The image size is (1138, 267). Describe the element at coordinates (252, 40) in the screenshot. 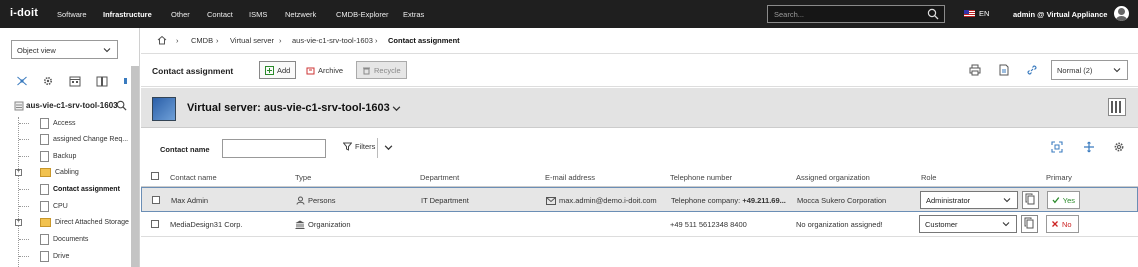

I see `breadcrumb-virtual-server: Virtual server` at that location.